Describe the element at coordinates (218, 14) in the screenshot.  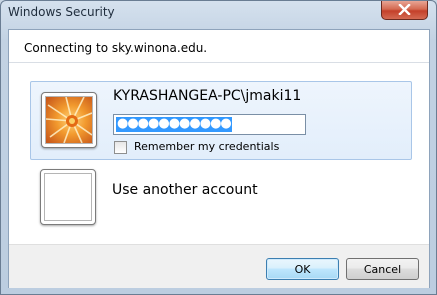
I see `title-bar: Windows Security` at that location.